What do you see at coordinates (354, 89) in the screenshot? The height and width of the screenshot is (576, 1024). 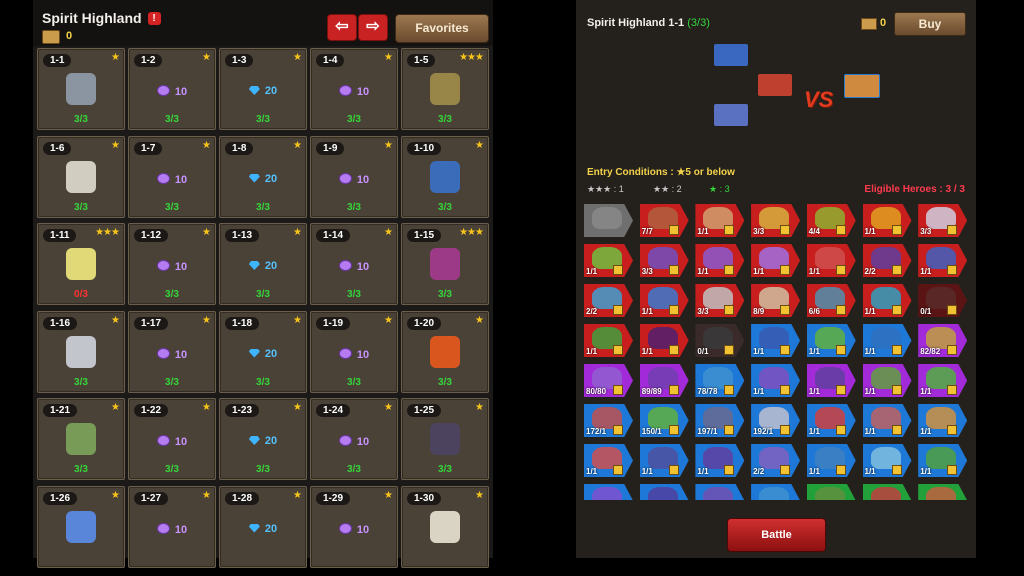 I see `stage-tile: 1-4 ★ 10 3/3` at bounding box center [354, 89].